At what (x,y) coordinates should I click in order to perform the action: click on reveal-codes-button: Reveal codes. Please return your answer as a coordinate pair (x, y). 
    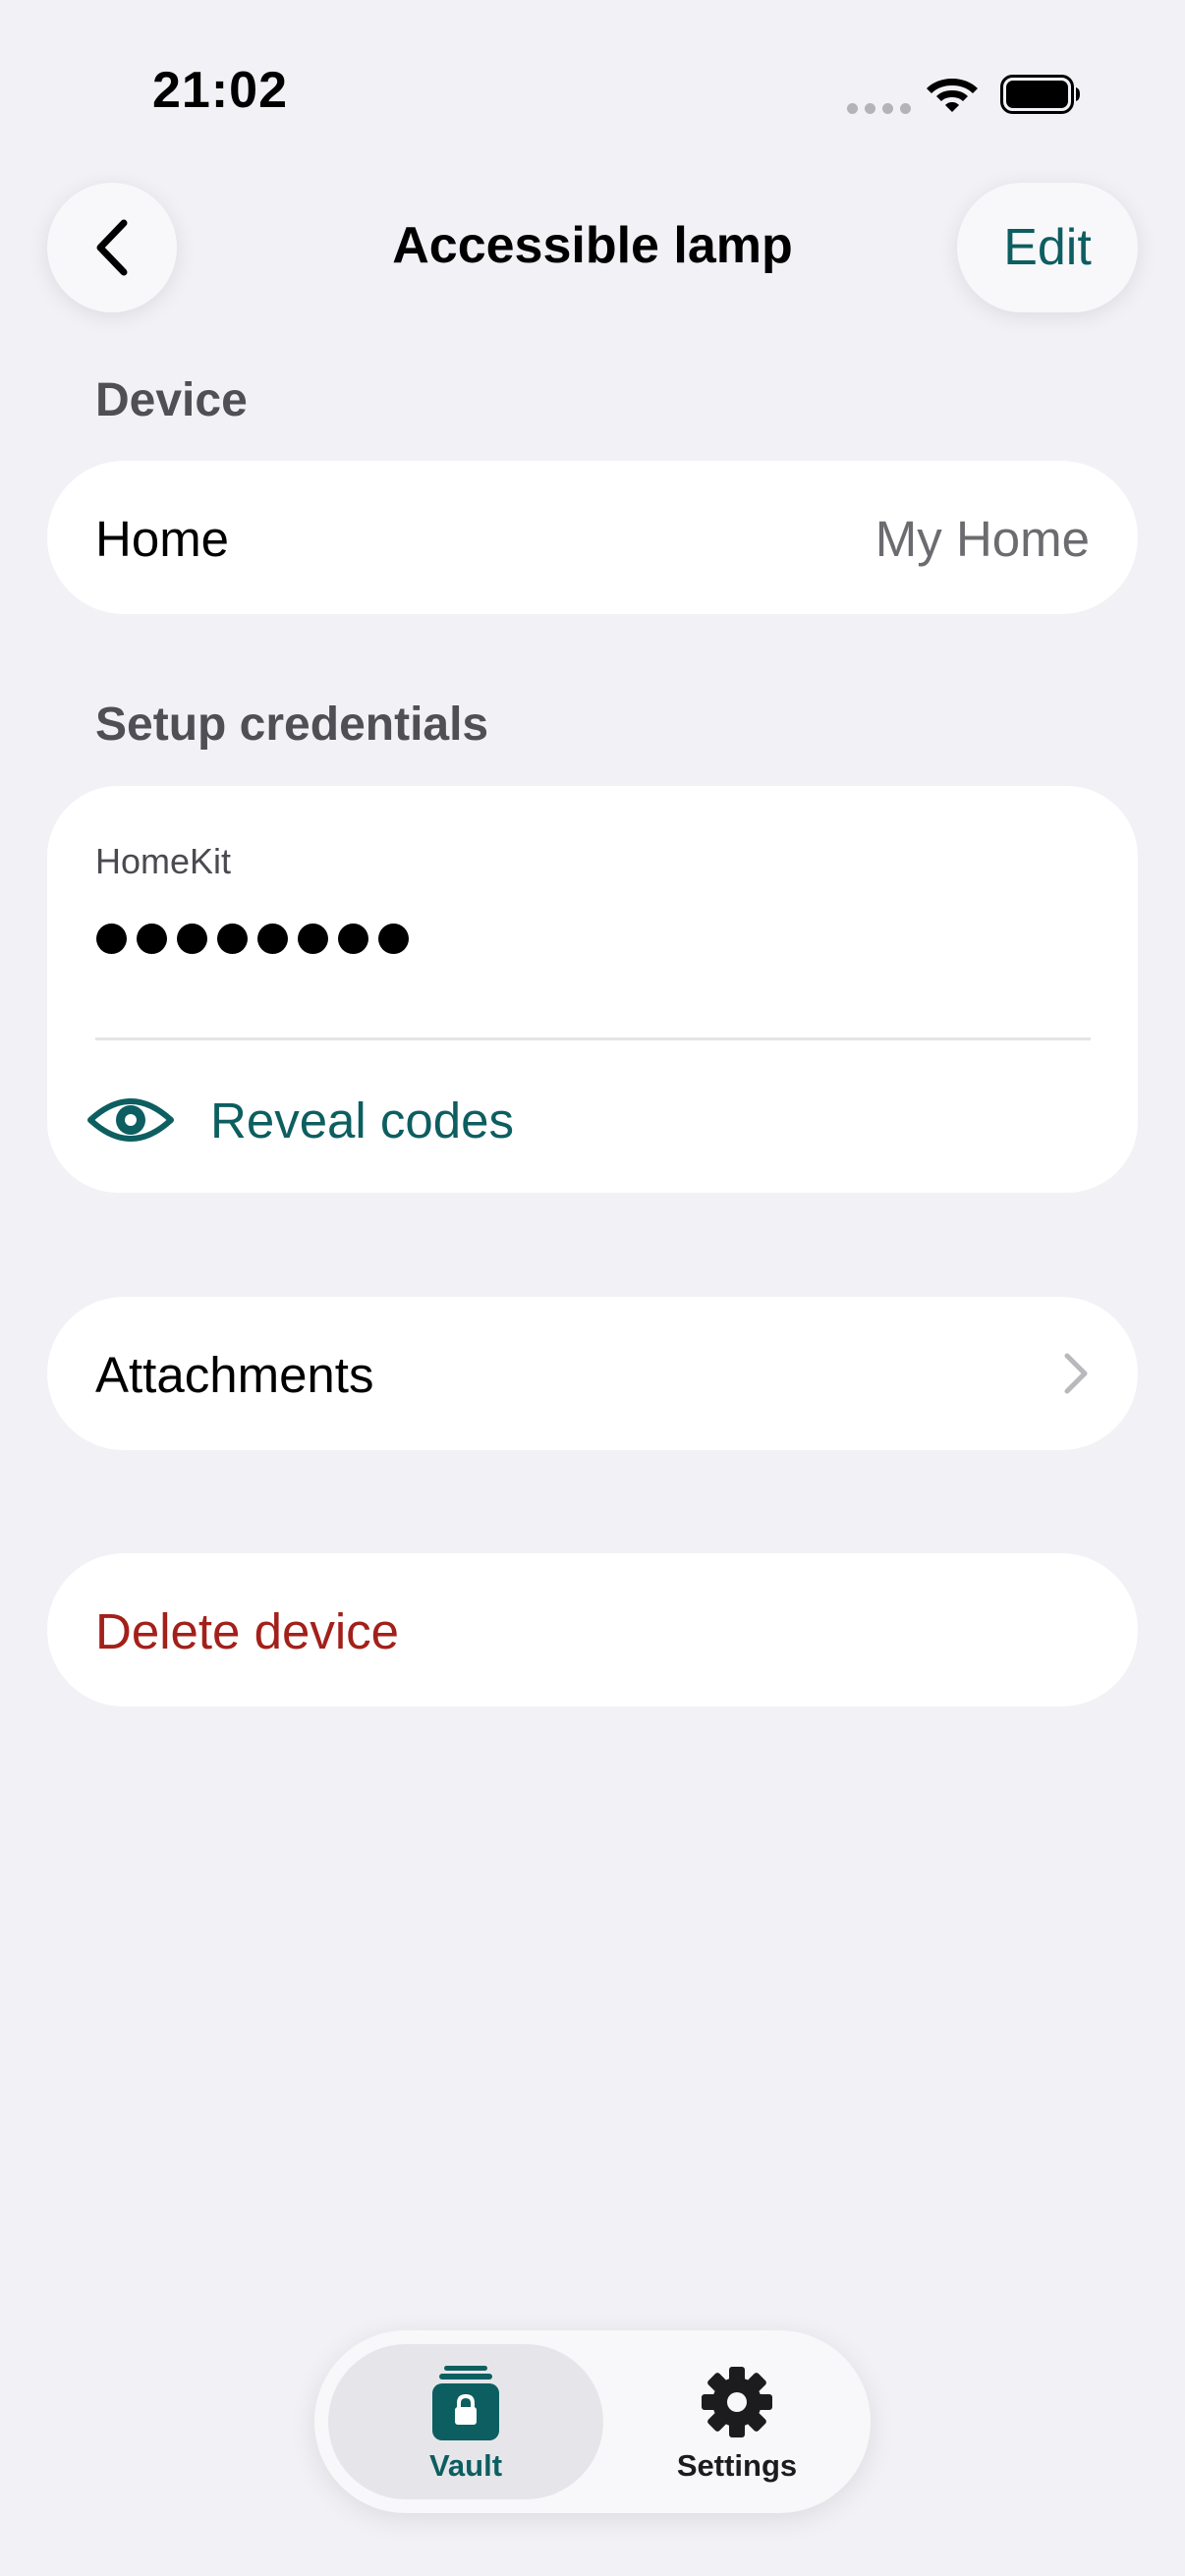
    Looking at the image, I should click on (300, 1120).